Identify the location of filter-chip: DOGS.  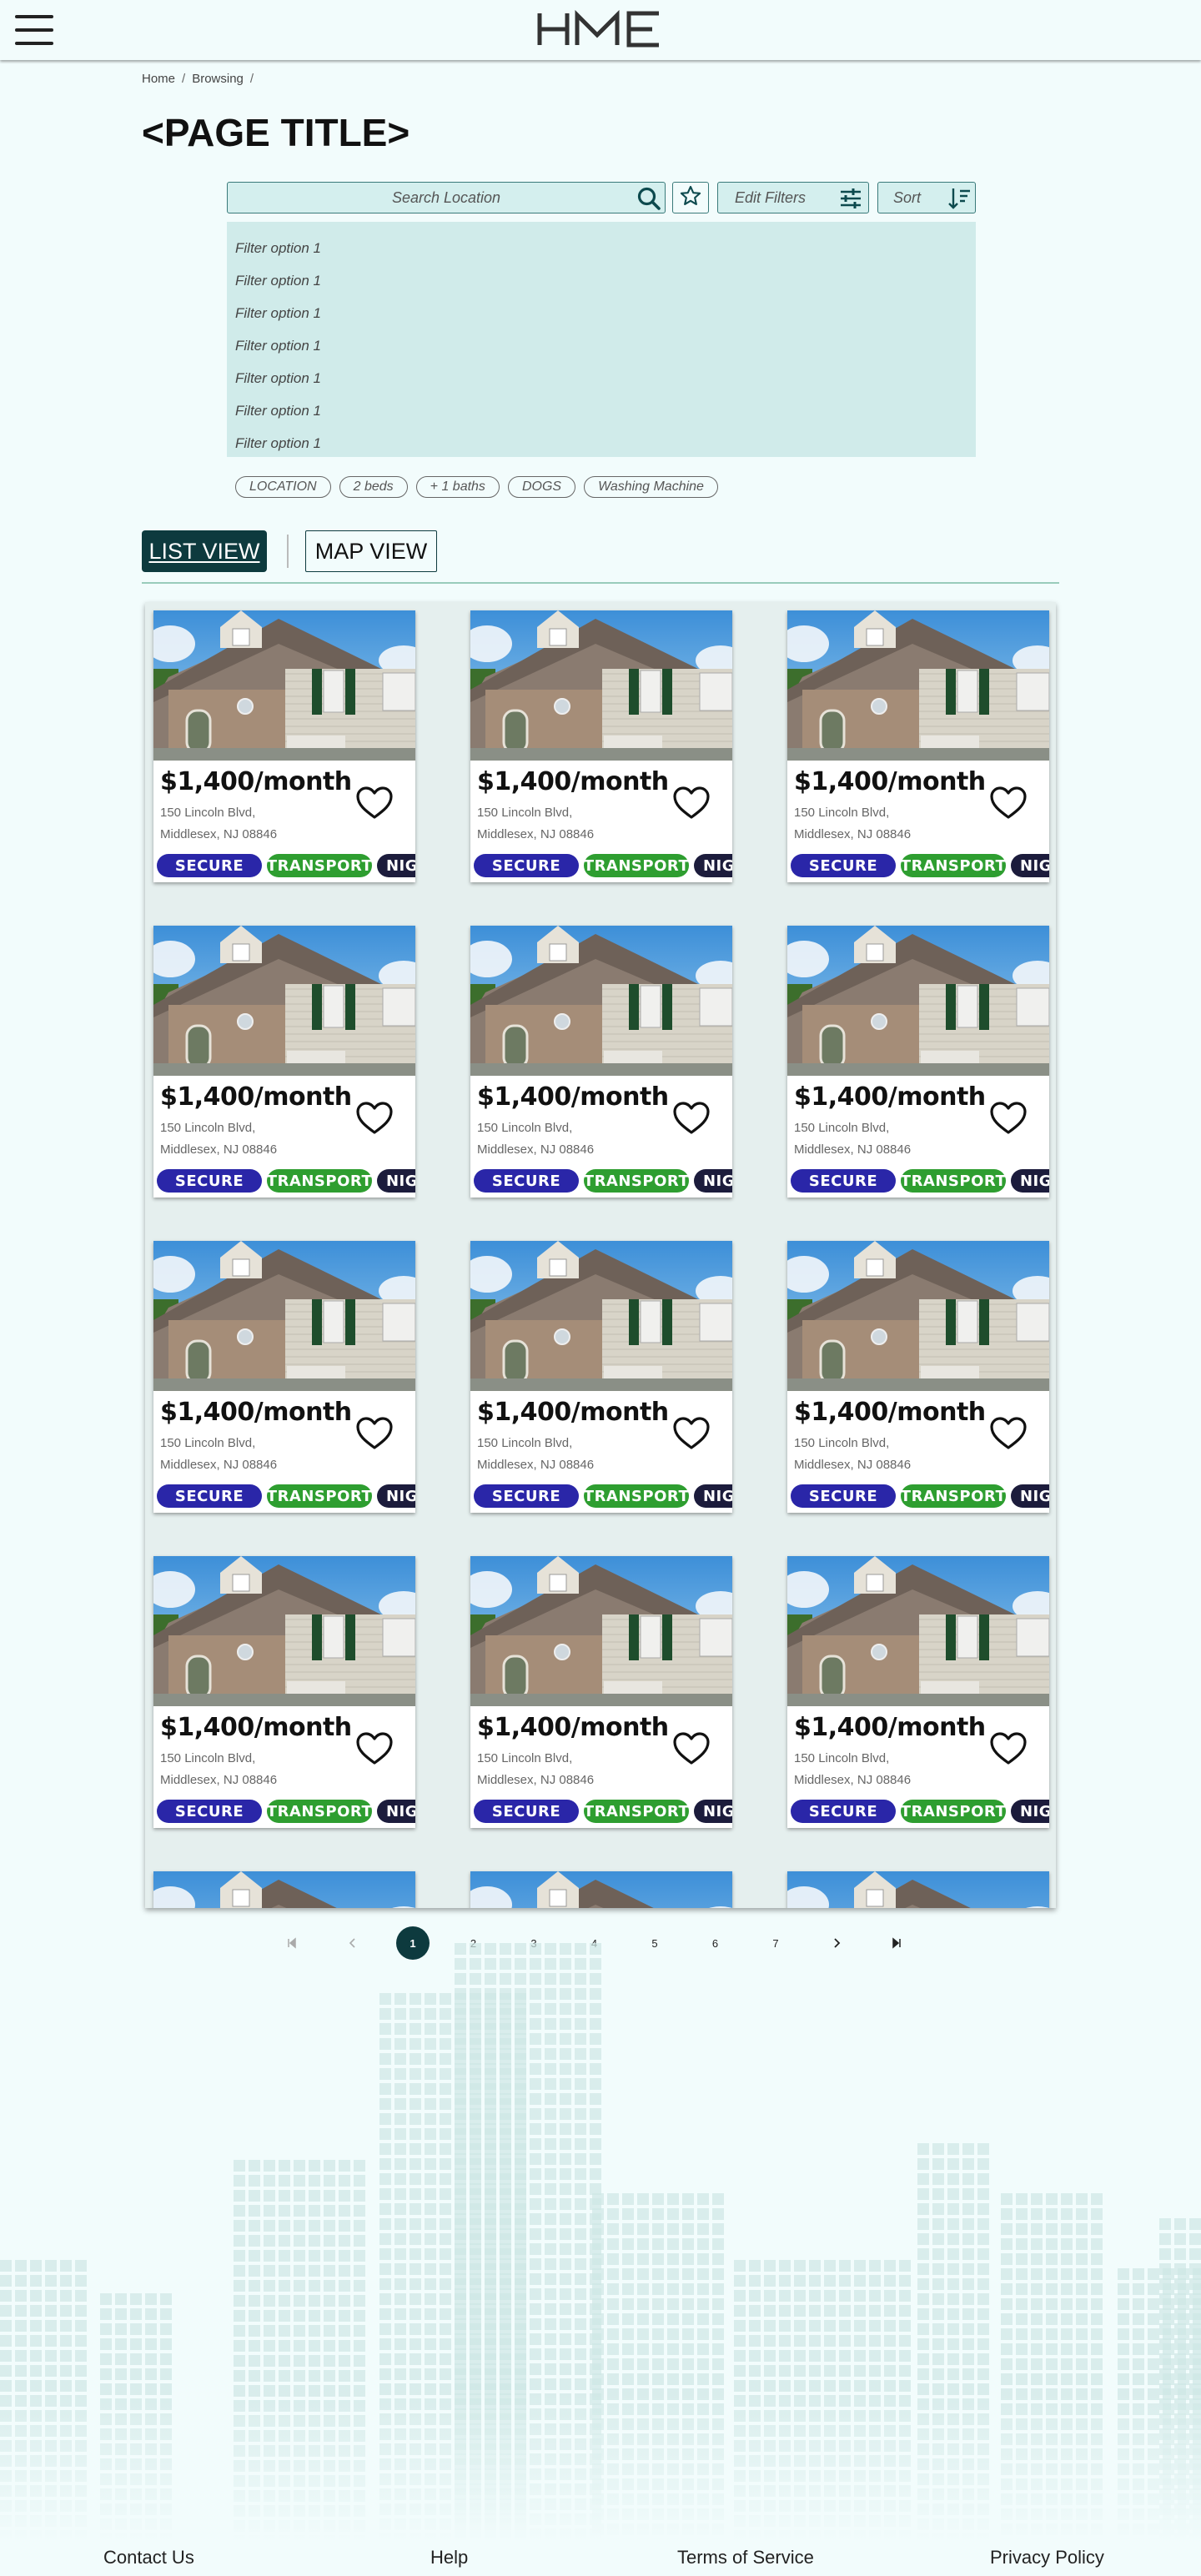
(541, 487).